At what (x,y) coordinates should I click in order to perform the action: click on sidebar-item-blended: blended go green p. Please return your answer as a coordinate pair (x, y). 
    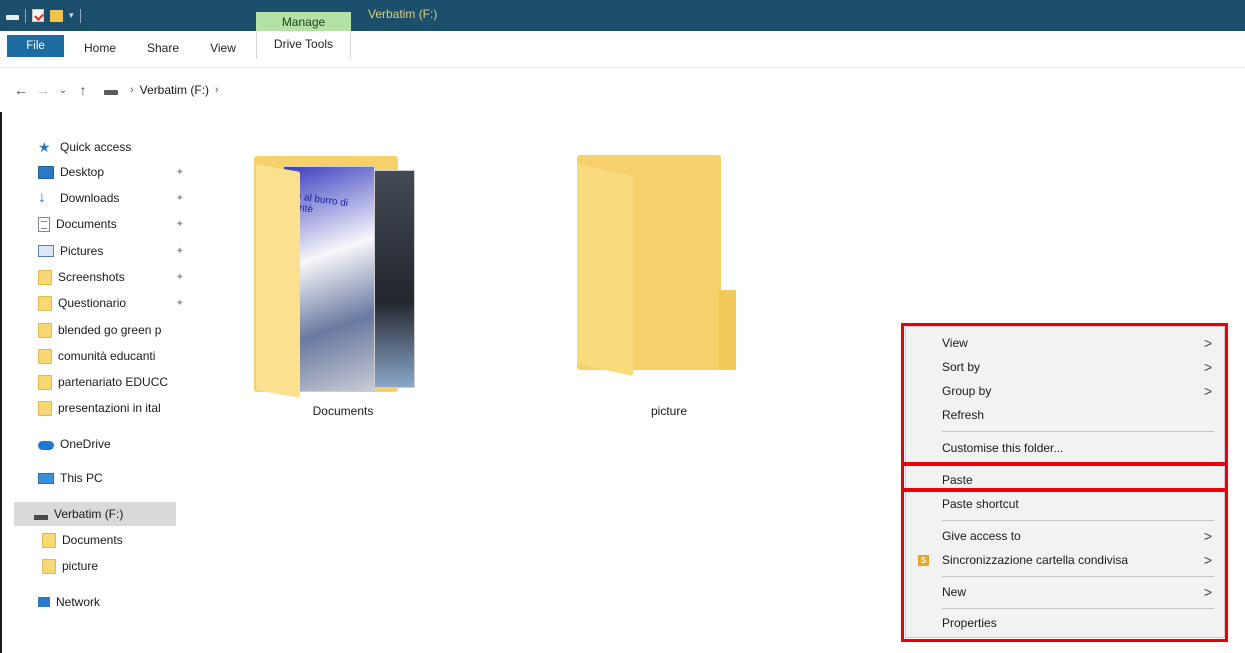
    Looking at the image, I should click on (117, 330).